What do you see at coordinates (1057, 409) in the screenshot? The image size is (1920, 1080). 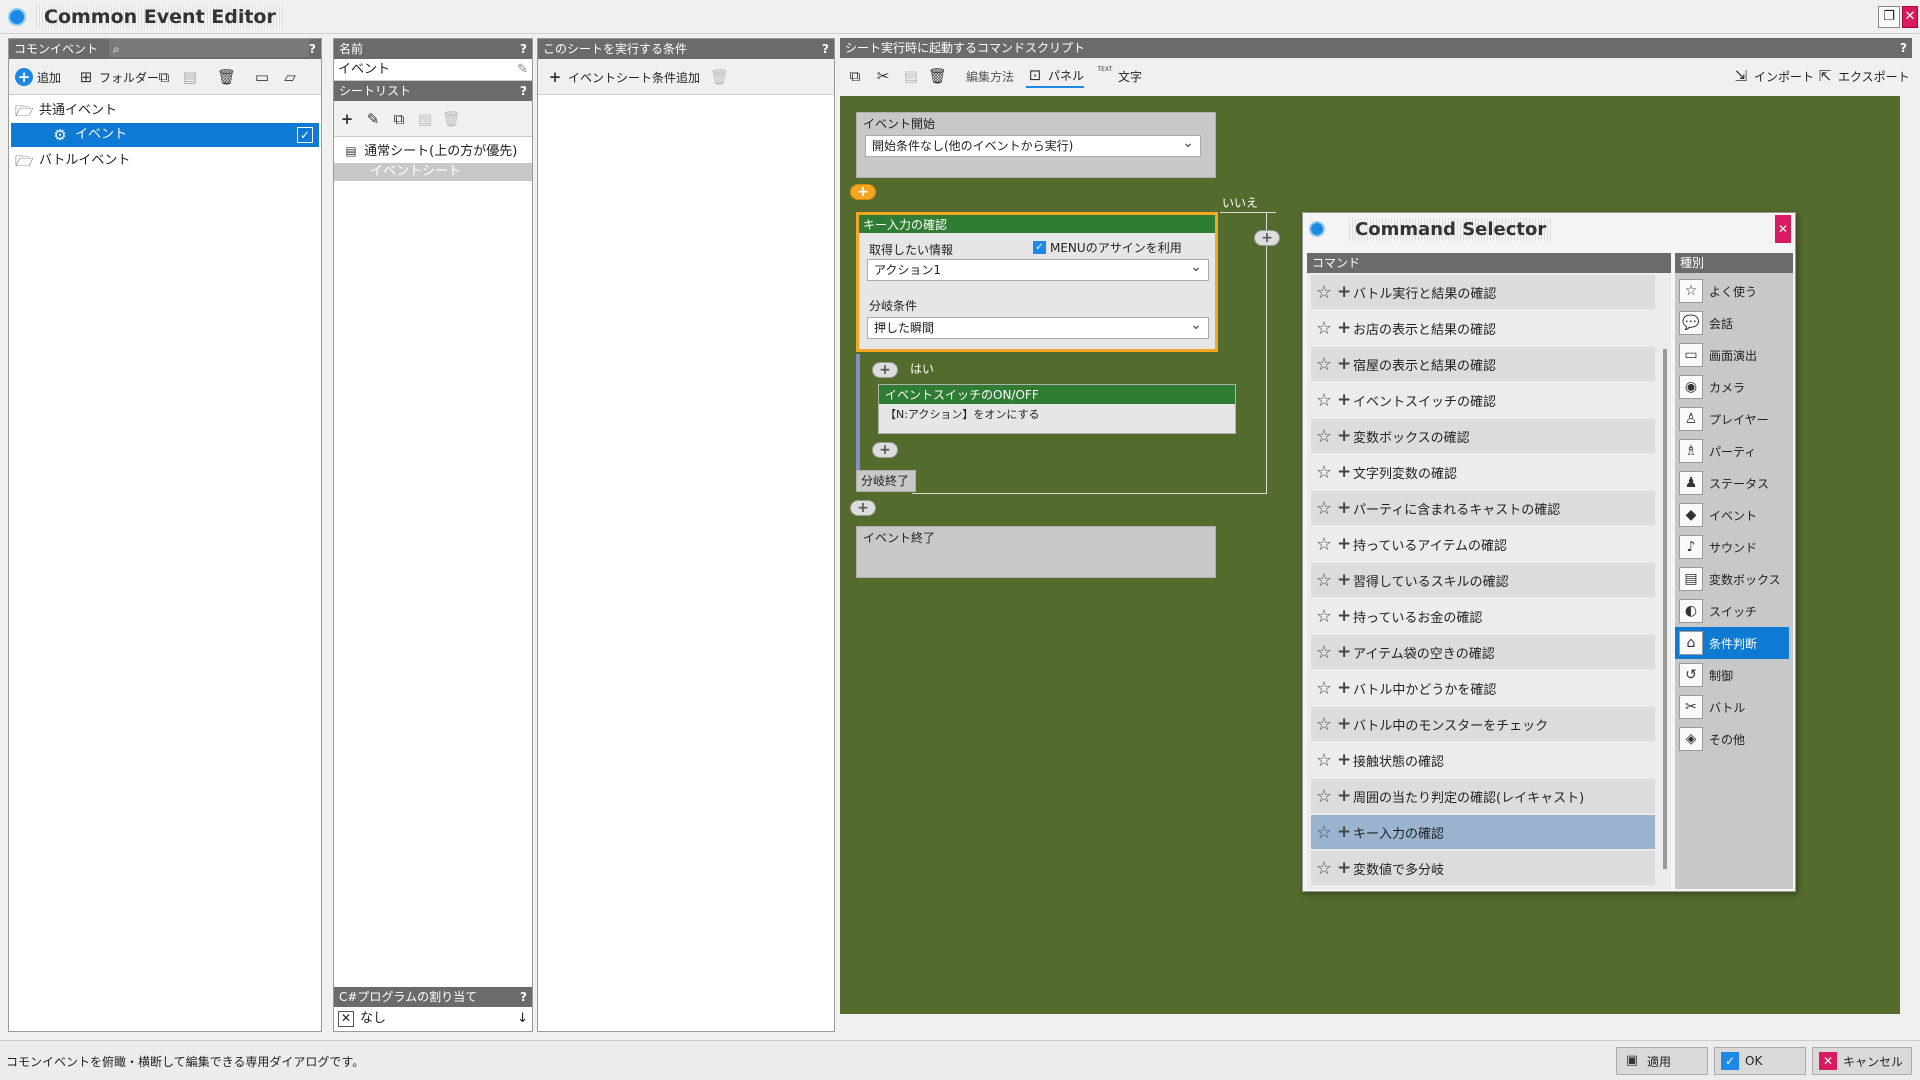 I see `switch-node: イベントスイッチのON/OFF 【N:アクション】をオンにする` at bounding box center [1057, 409].